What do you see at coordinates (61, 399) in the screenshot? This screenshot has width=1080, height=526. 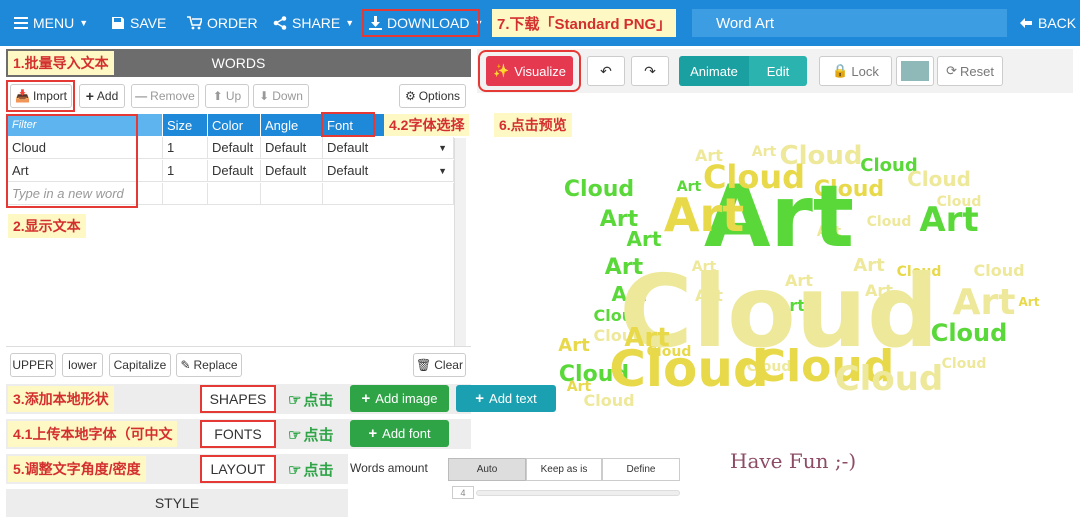 I see `annotation-add-shape: 3.添加本地形状` at bounding box center [61, 399].